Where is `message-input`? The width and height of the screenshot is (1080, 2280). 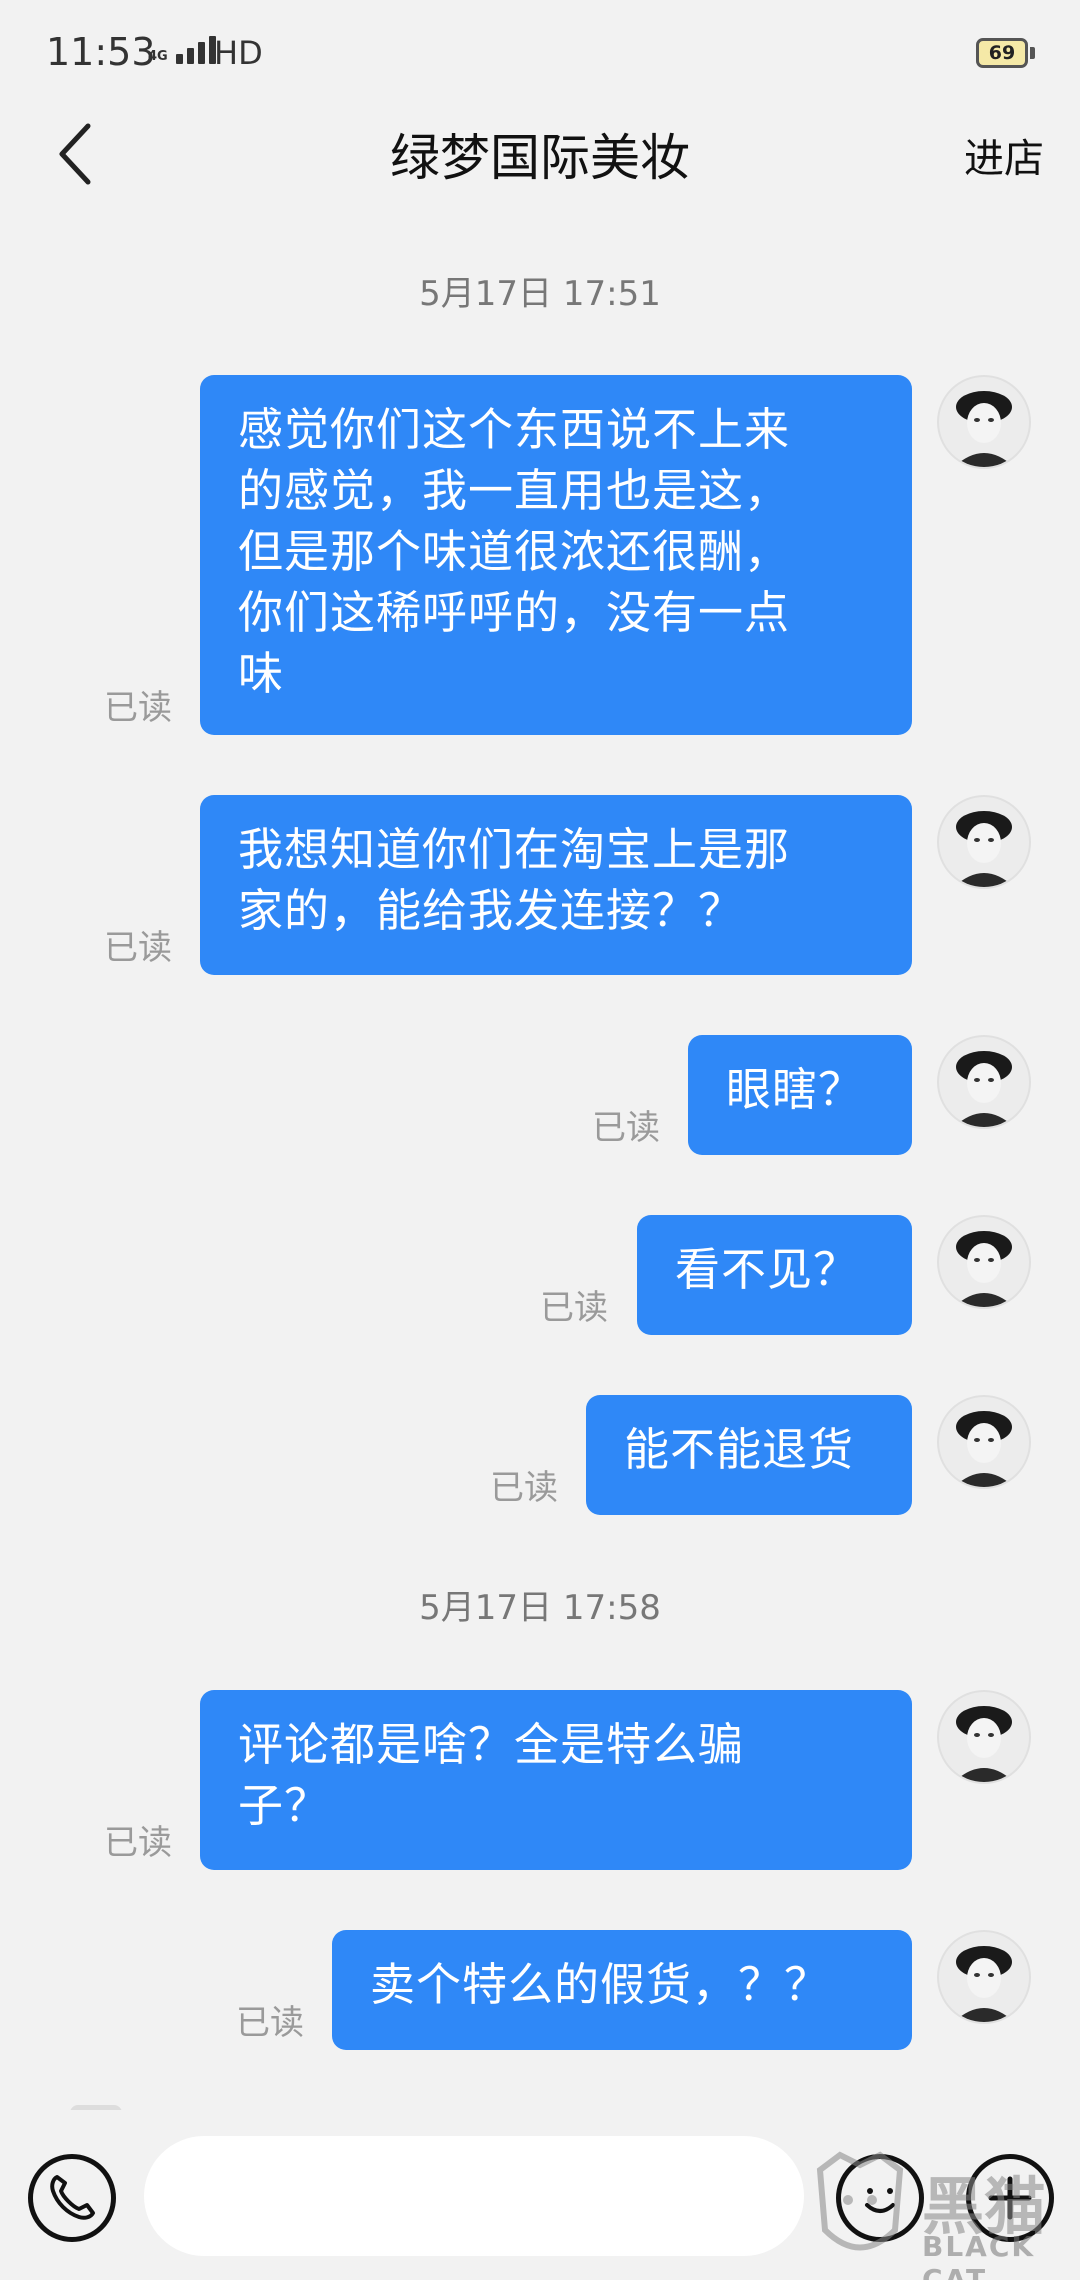 message-input is located at coordinates (474, 2196).